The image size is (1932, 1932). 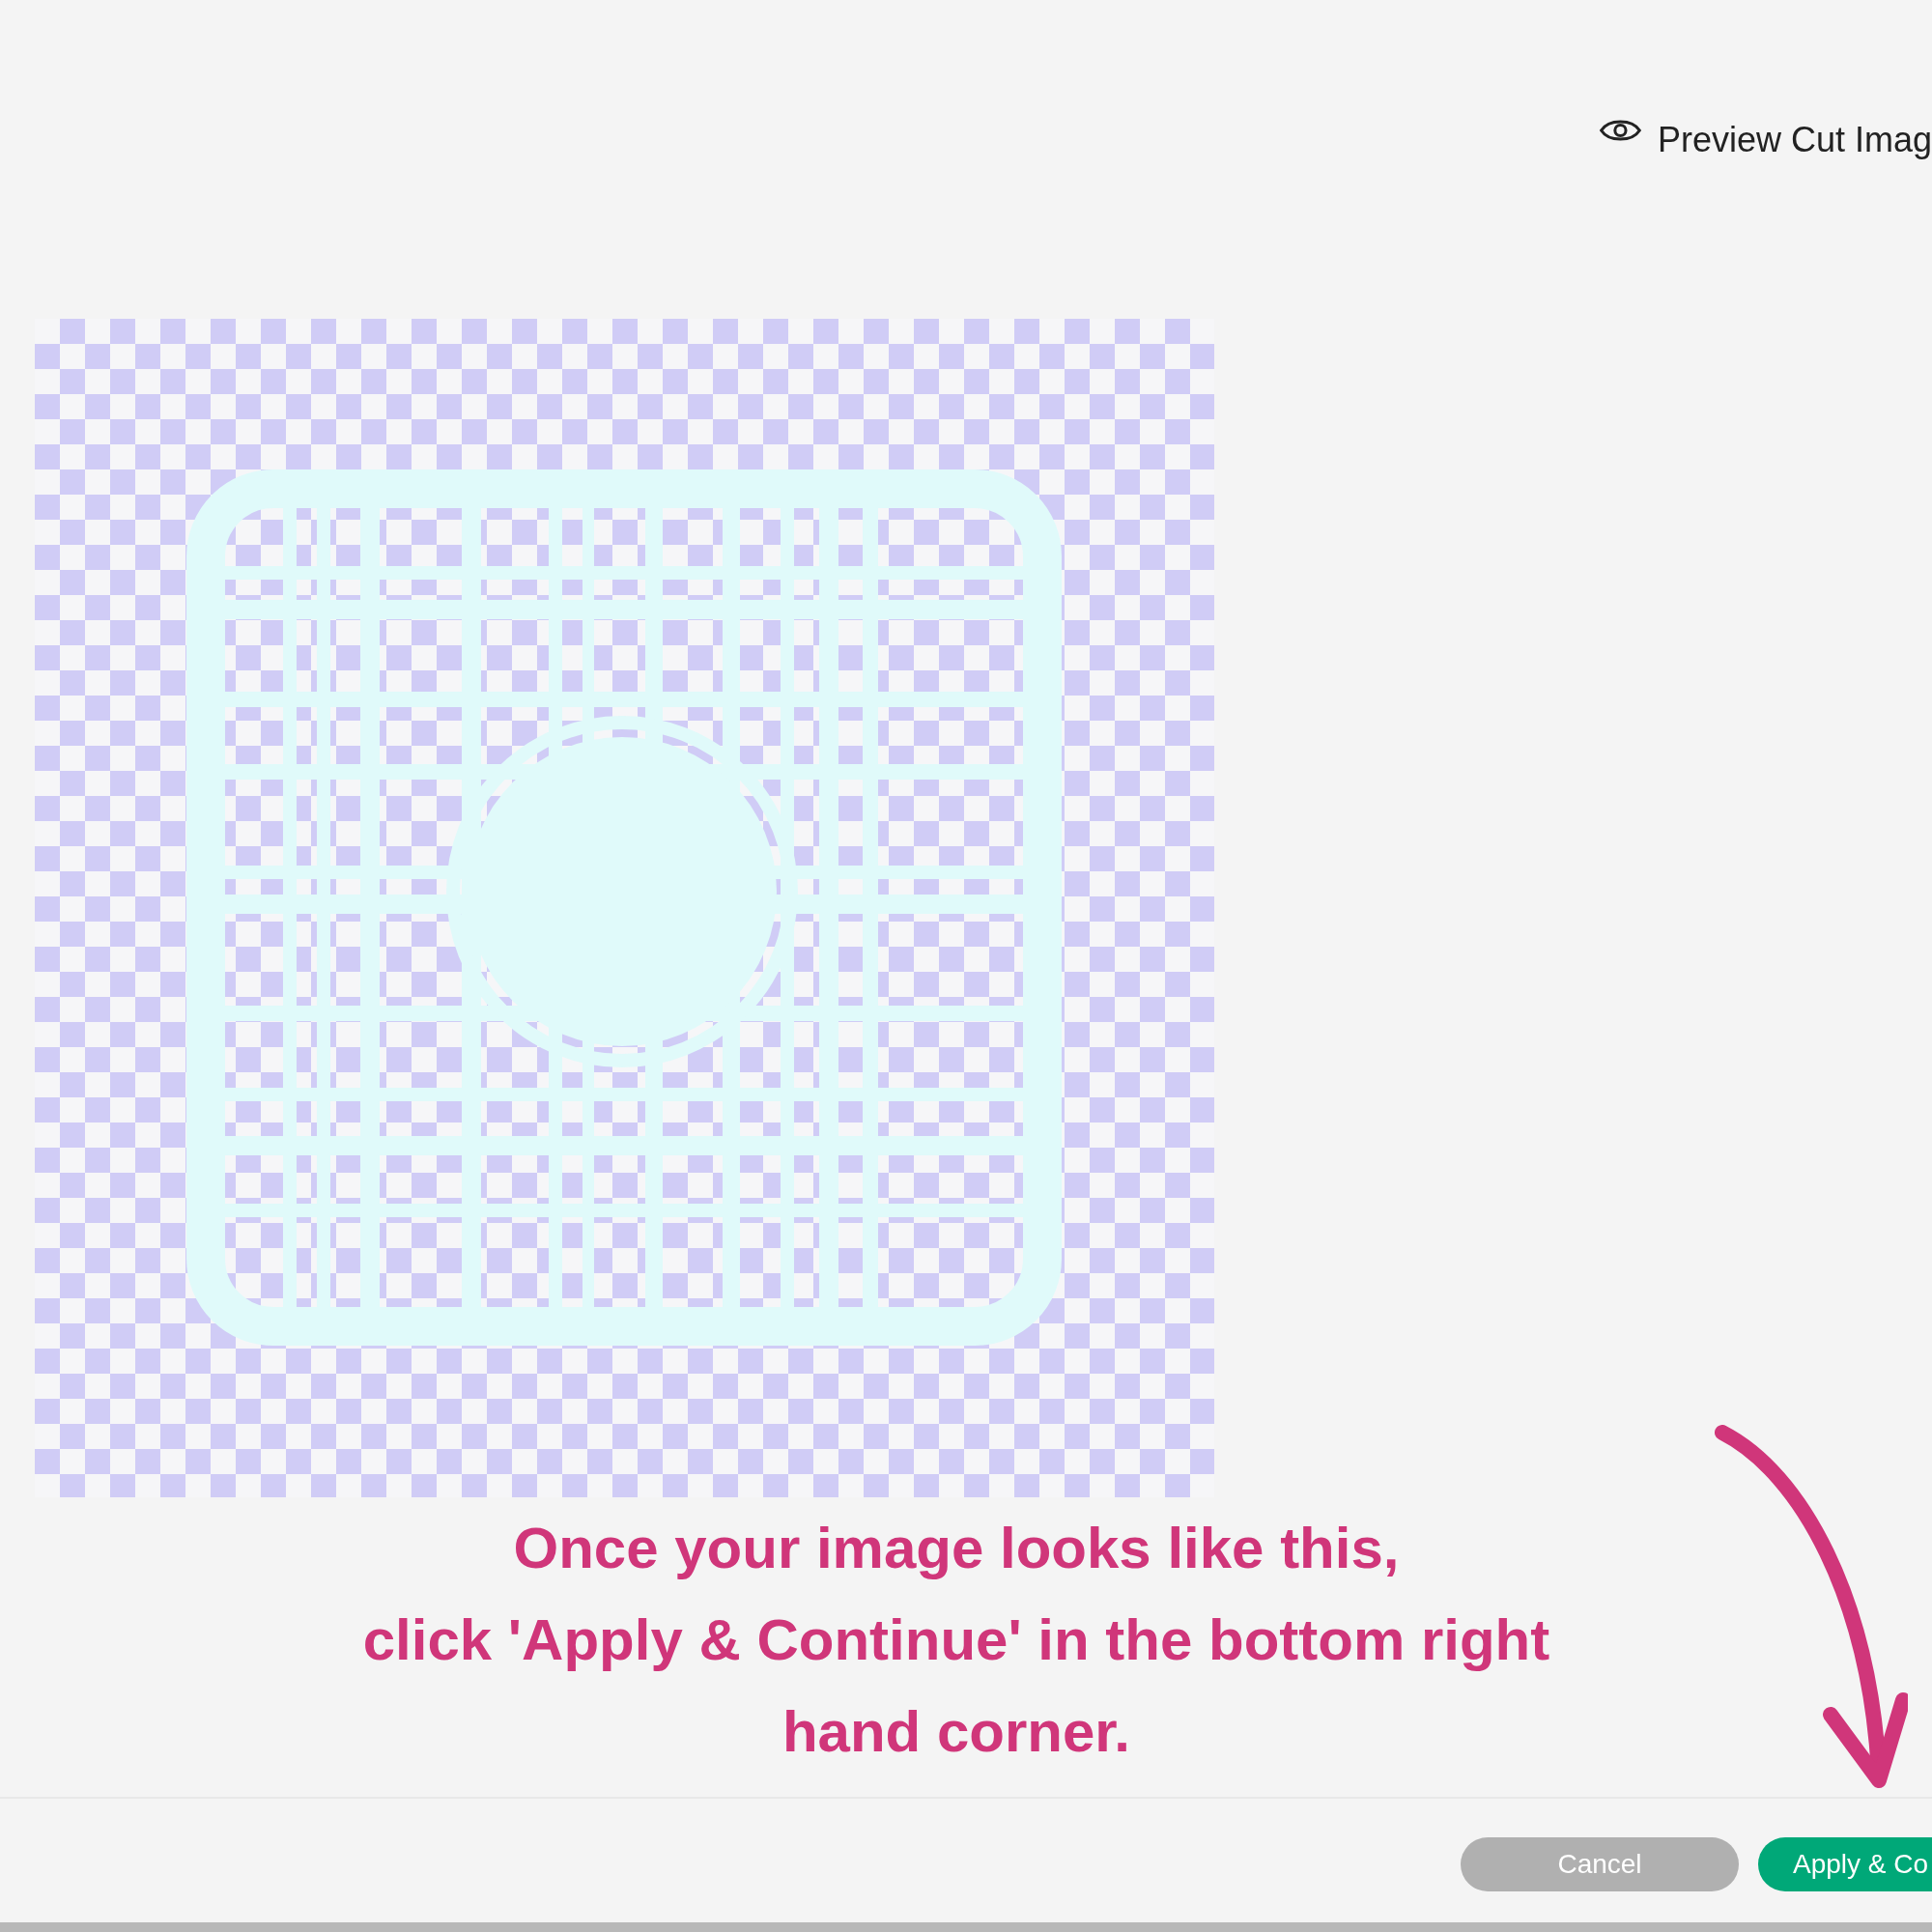 What do you see at coordinates (1845, 1864) in the screenshot?
I see `apply-button: Apply & Co` at bounding box center [1845, 1864].